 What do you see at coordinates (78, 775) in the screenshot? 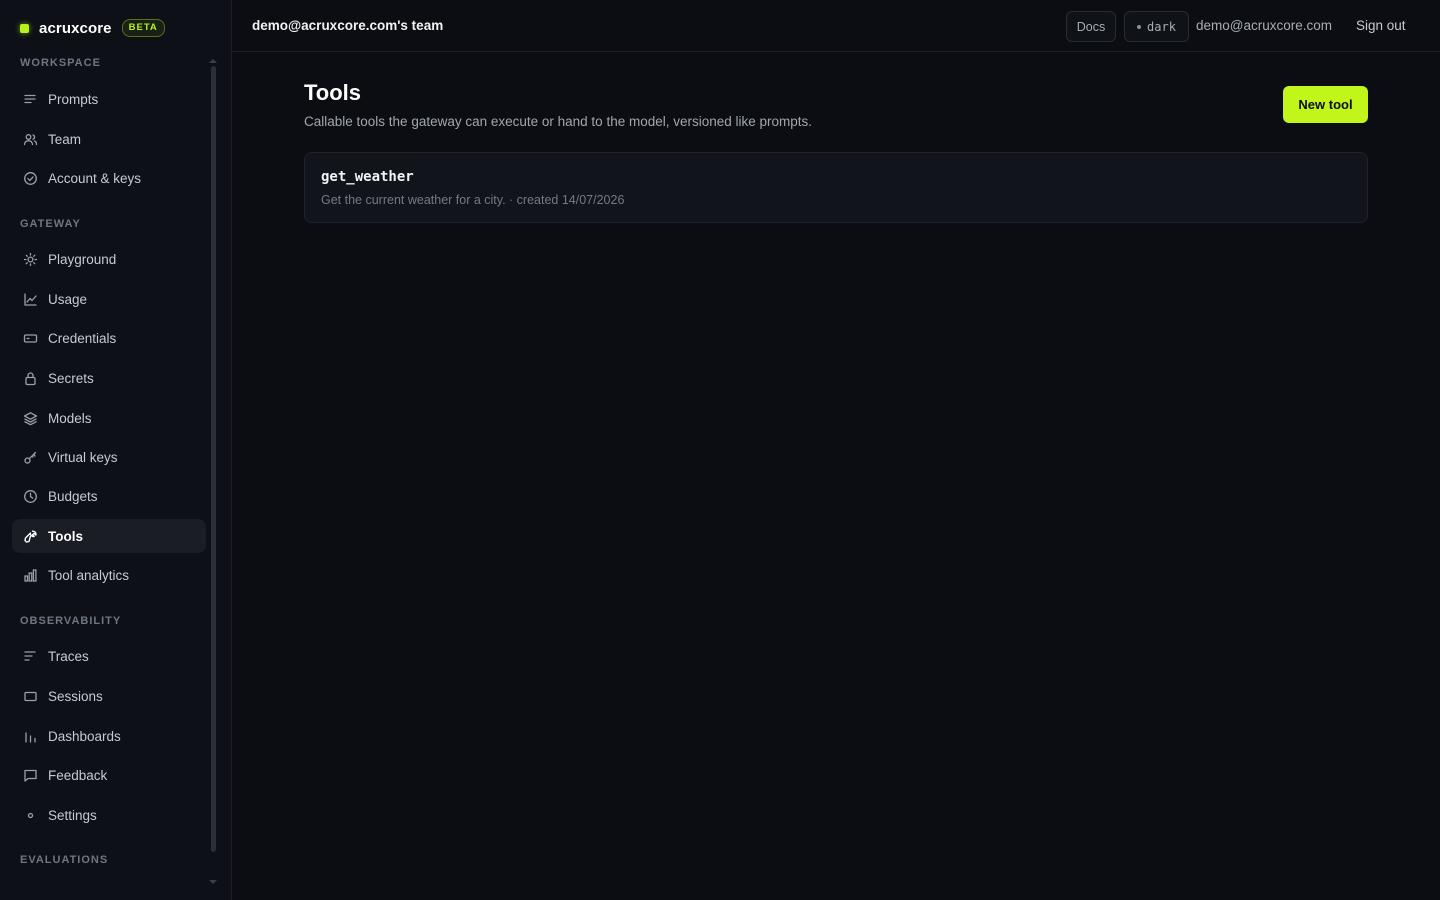
I see `sidebar-item-label: Feedback` at bounding box center [78, 775].